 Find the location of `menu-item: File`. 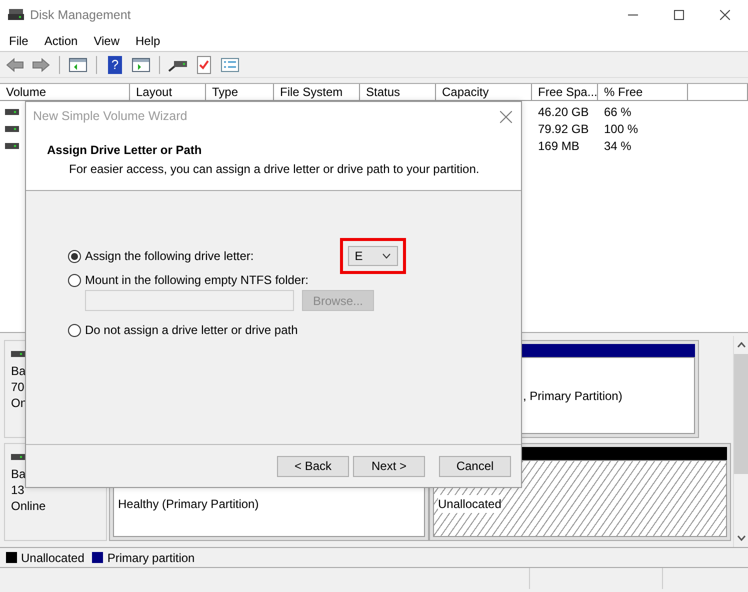

menu-item: File is located at coordinates (19, 41).